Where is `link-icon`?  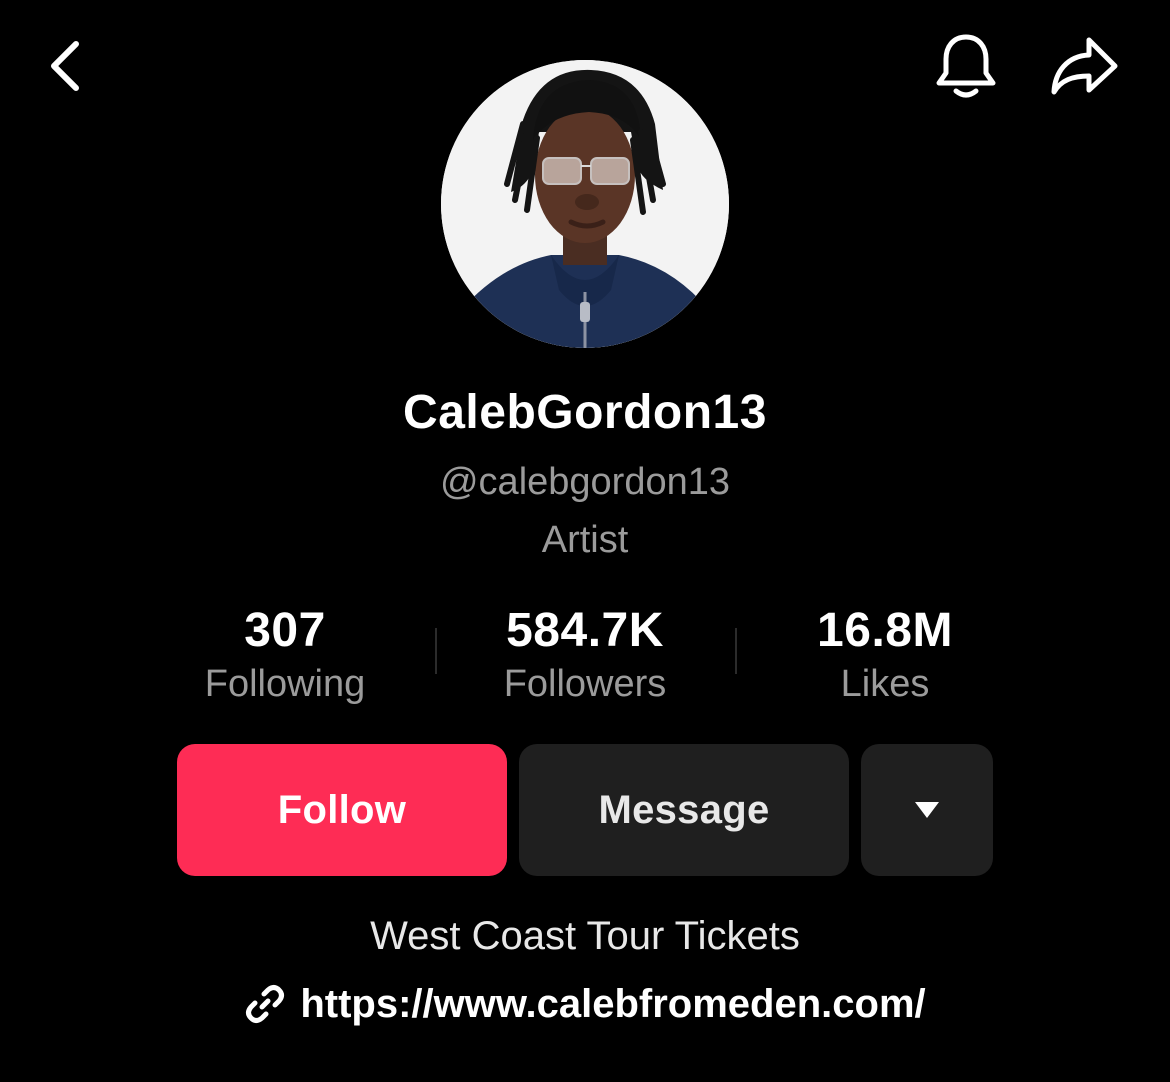 link-icon is located at coordinates (265, 1004).